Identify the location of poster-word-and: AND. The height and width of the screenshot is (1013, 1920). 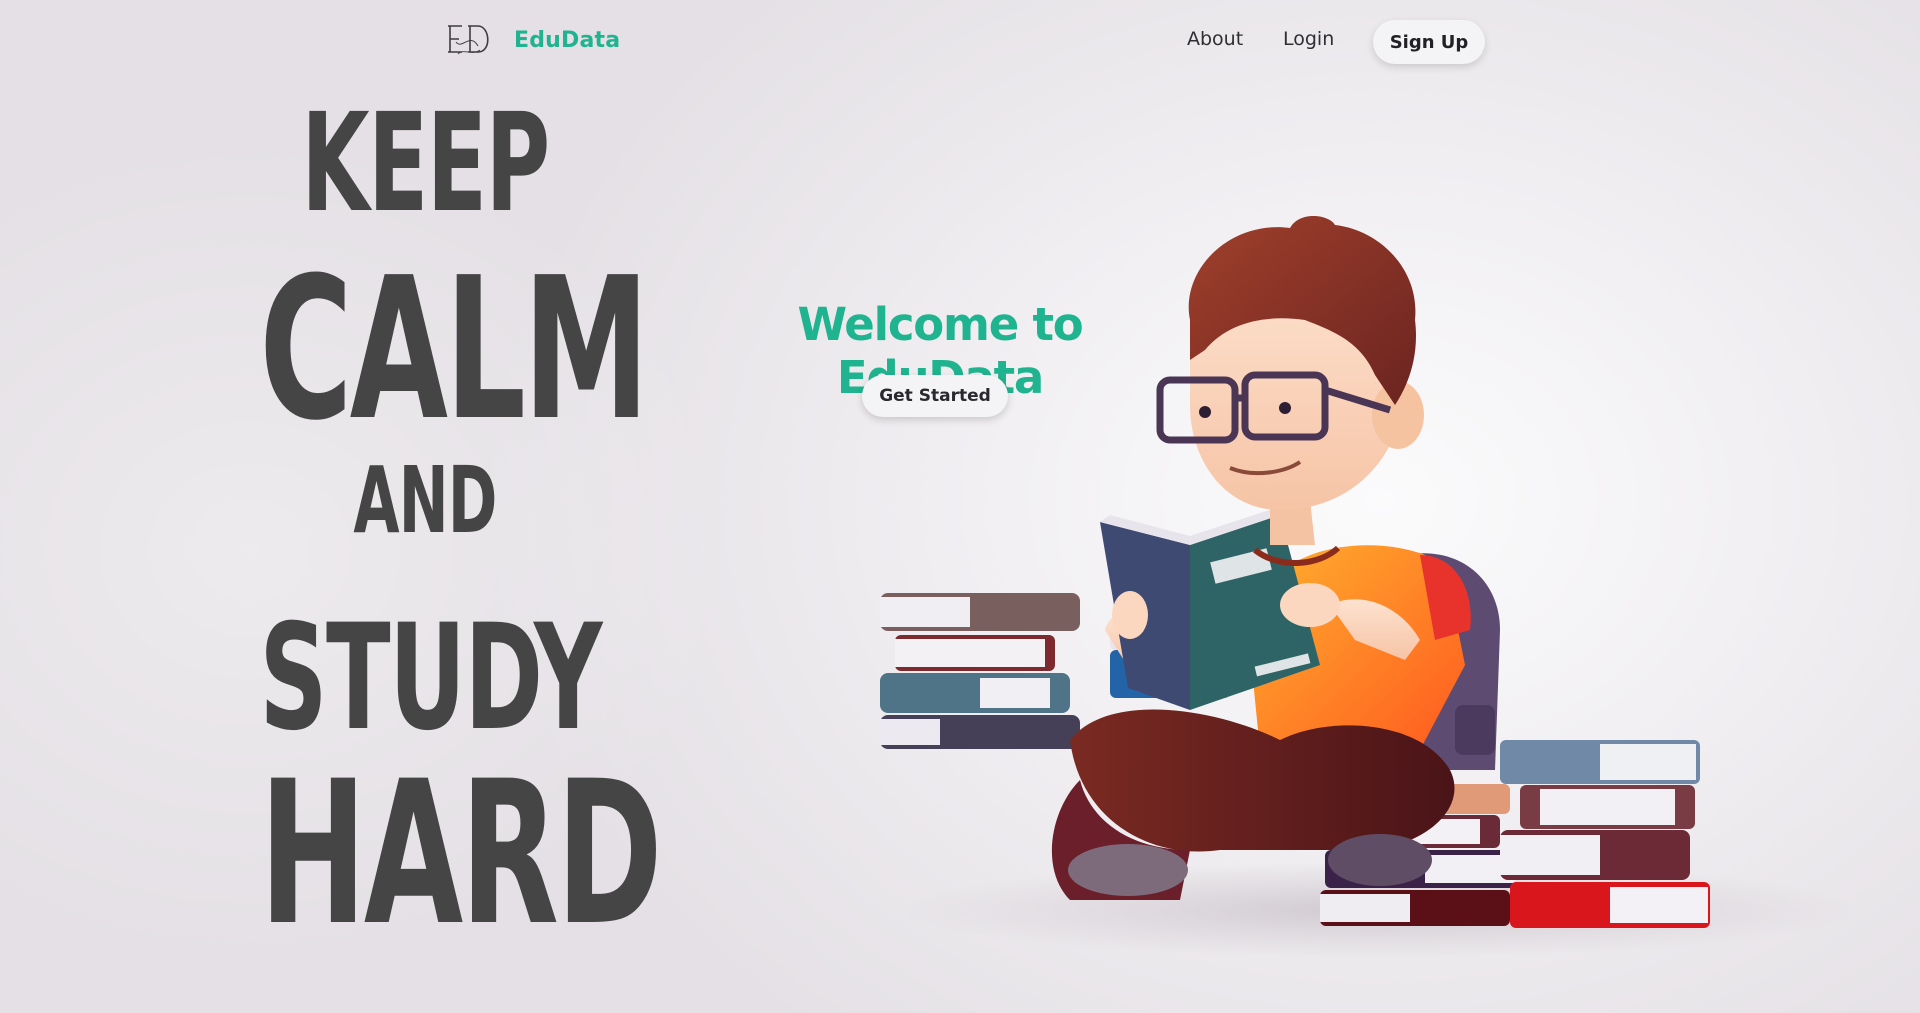
(425, 500).